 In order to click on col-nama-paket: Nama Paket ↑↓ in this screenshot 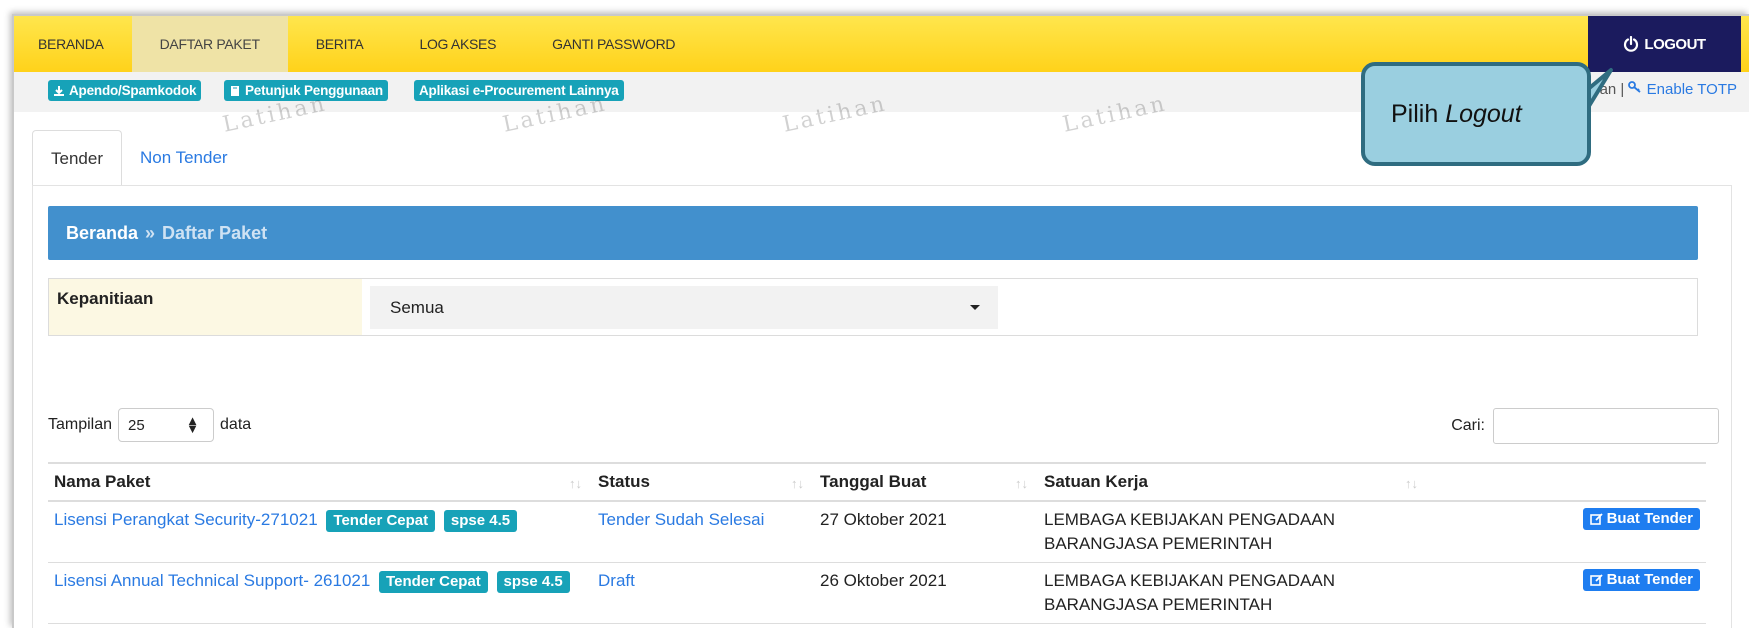, I will do `click(320, 482)`.